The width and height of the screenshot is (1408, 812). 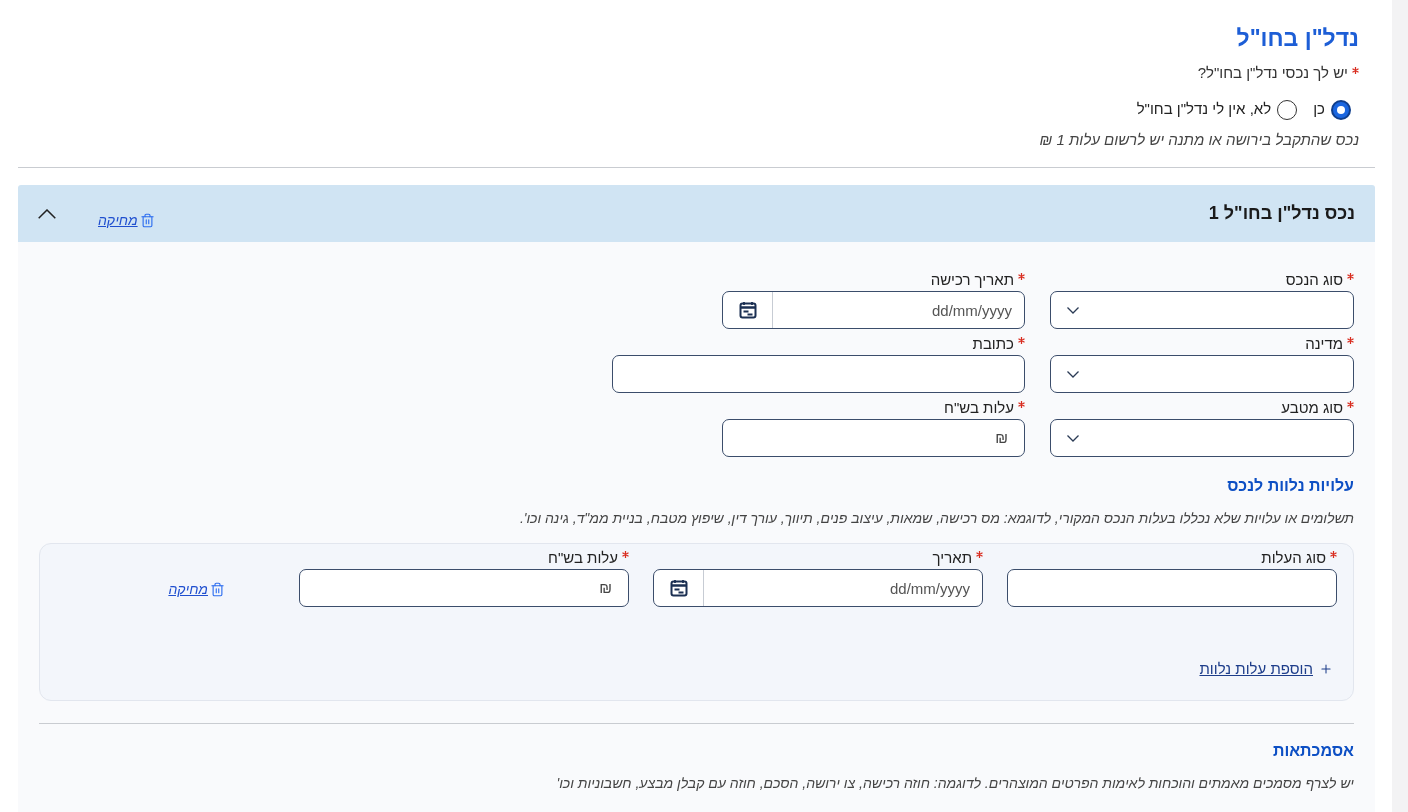 I want to click on question-label: יש לך נכסי נדל"ן בחו"ל?, so click(x=1272, y=72).